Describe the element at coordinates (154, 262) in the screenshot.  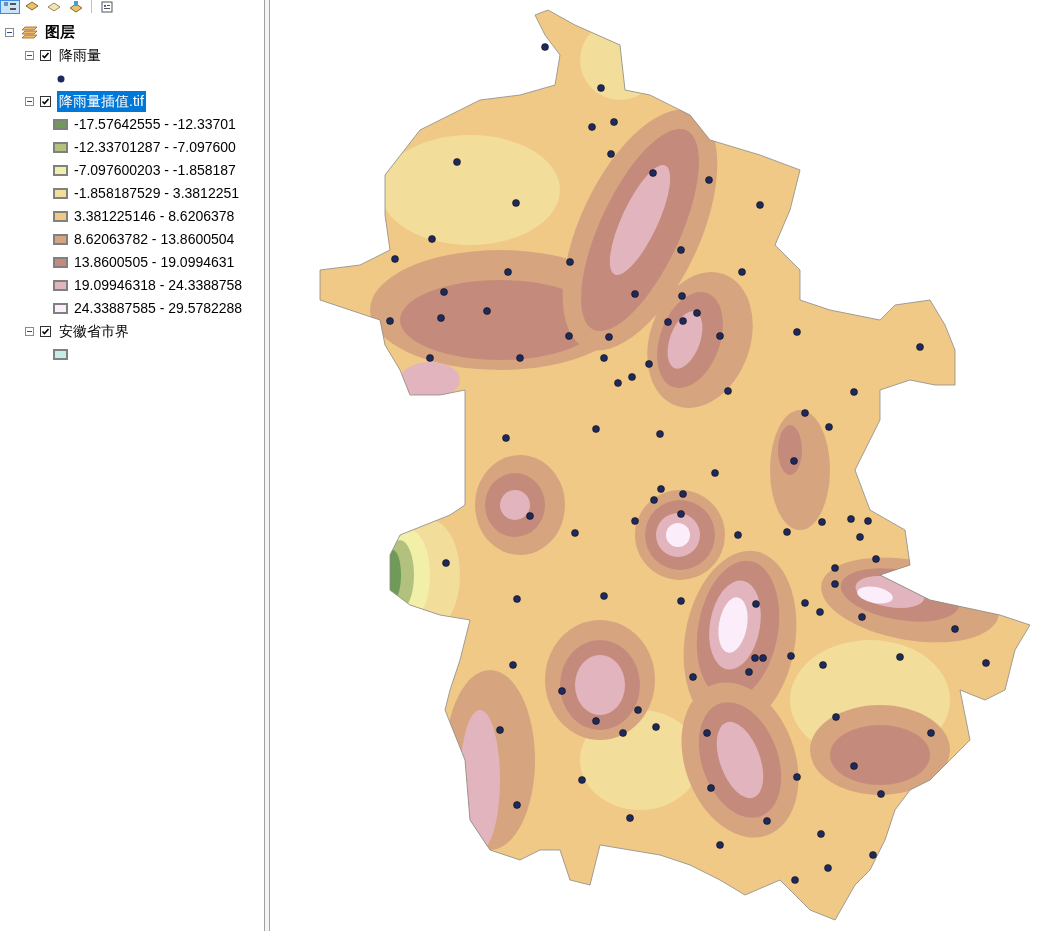
I see `legend-label: 13.8600505 - 19.0994631` at that location.